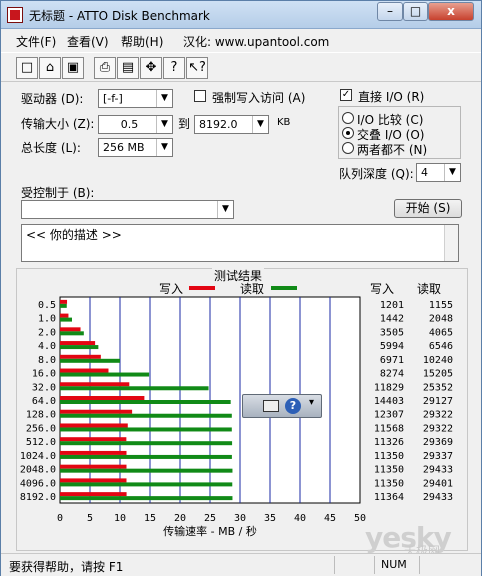 The height and width of the screenshot is (577, 482). Describe the element at coordinates (438, 456) in the screenshot. I see `value-read: 29337` at that location.